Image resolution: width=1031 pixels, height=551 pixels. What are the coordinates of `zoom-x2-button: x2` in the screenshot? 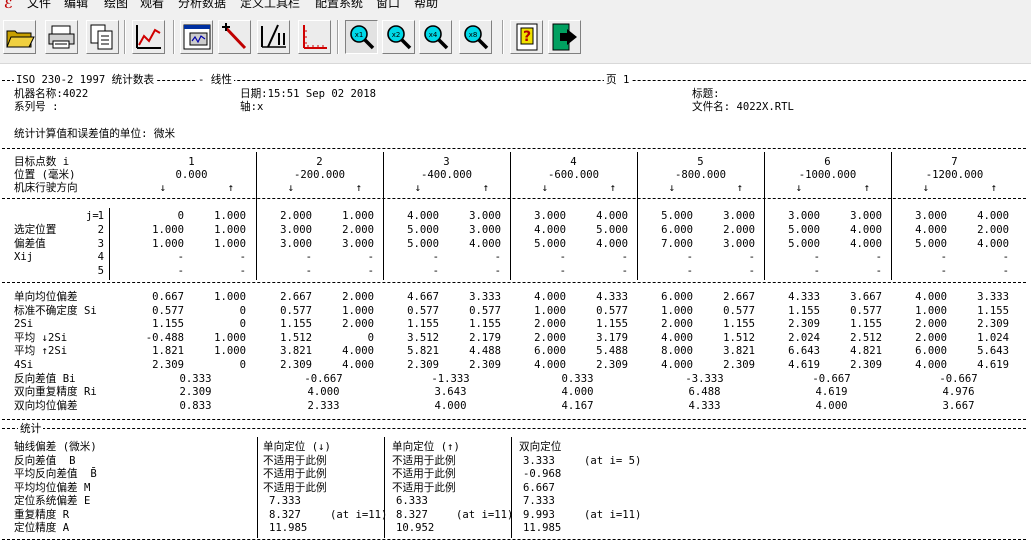 It's located at (398, 37).